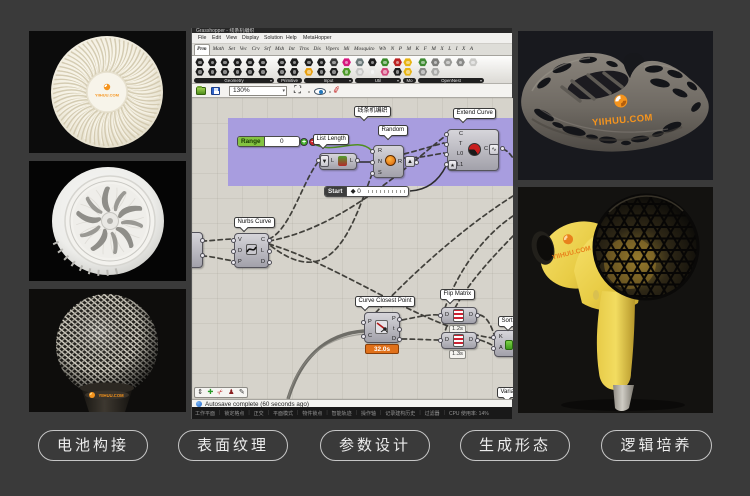 The width and height of the screenshot is (750, 496). I want to click on slider-track, so click(386, 191).